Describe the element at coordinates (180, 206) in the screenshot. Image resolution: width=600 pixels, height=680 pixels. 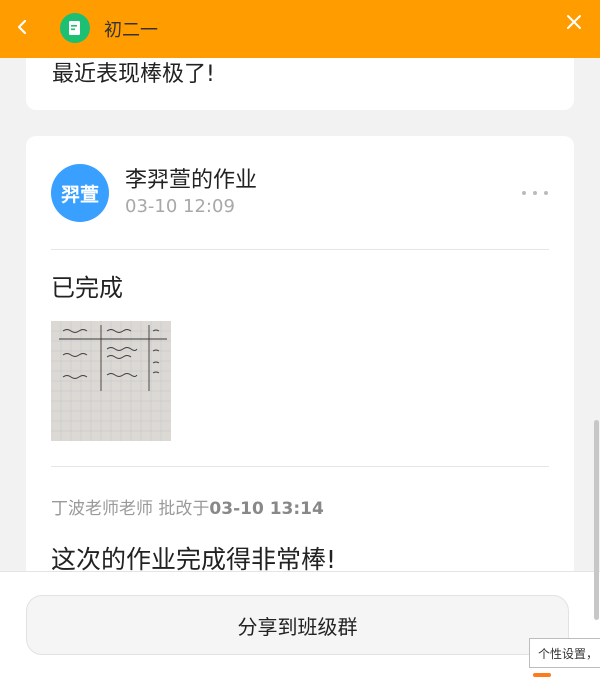
I see `homework-datetime: 03-10 12:09` at that location.